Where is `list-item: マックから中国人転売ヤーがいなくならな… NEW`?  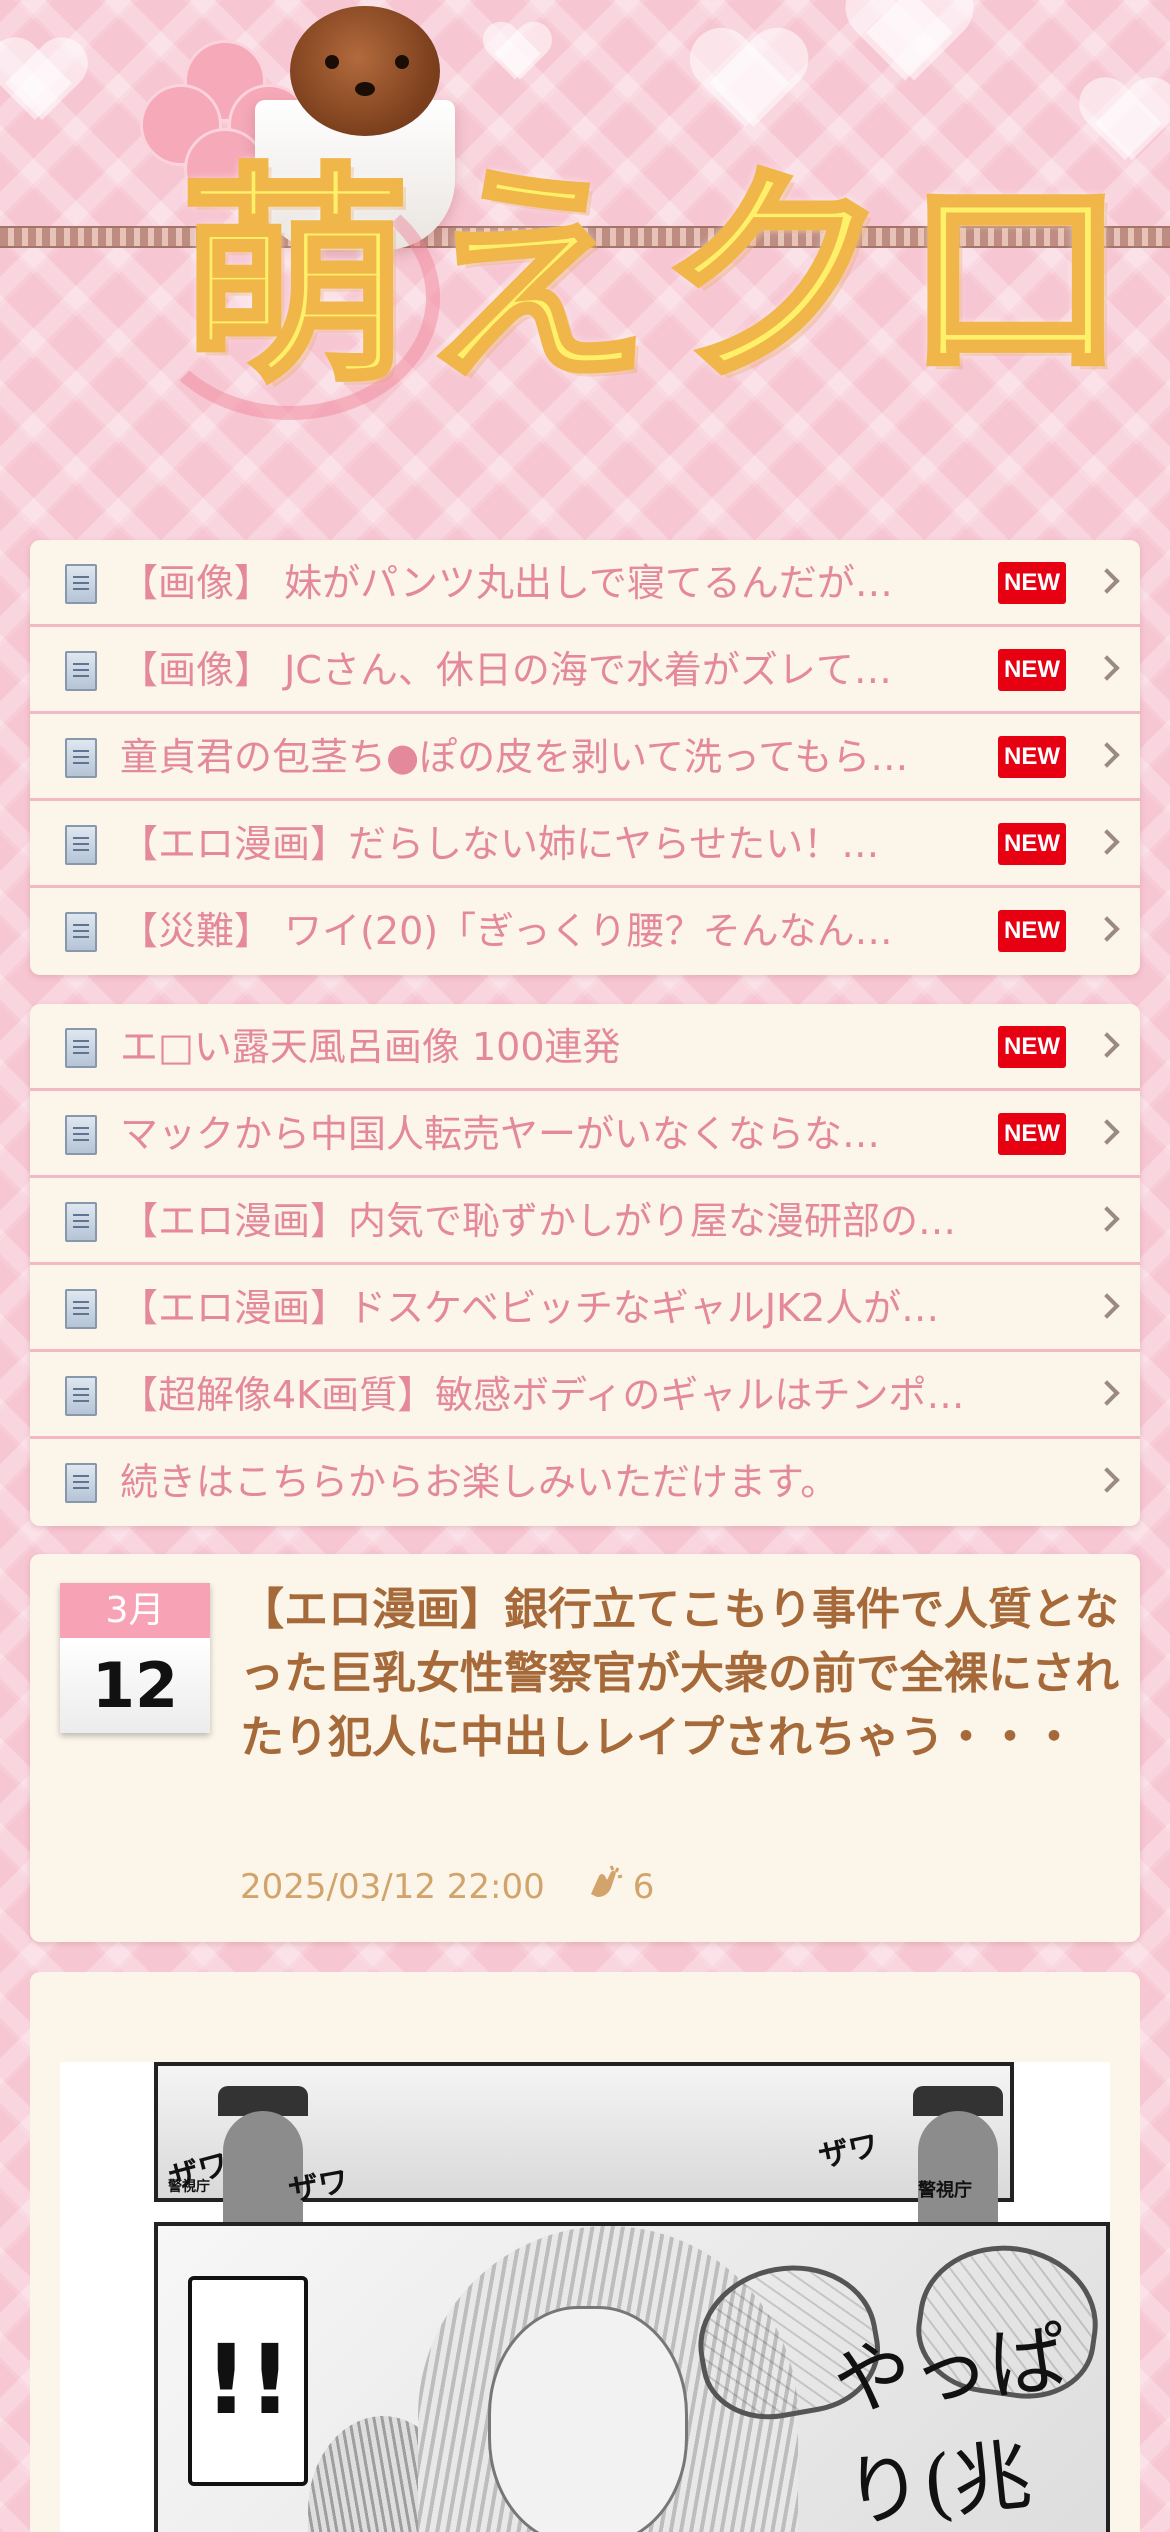
list-item: マックから中国人転売ヤーがいなくならな… NEW is located at coordinates (585, 1134).